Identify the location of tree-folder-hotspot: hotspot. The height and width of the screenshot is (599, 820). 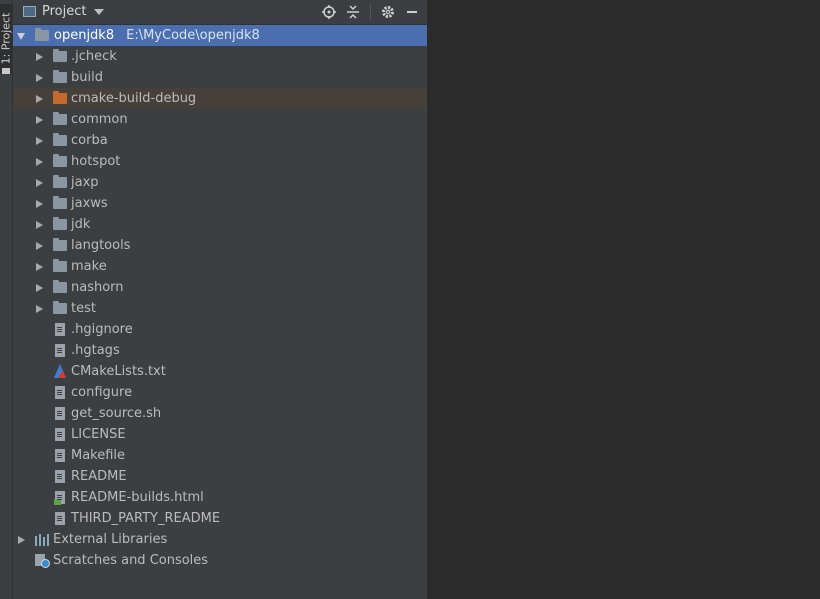
(220, 161).